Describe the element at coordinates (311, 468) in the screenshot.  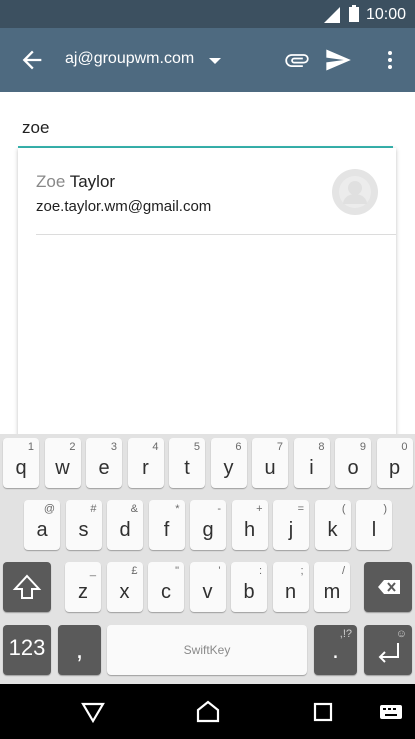
I see `key-label: i` at that location.